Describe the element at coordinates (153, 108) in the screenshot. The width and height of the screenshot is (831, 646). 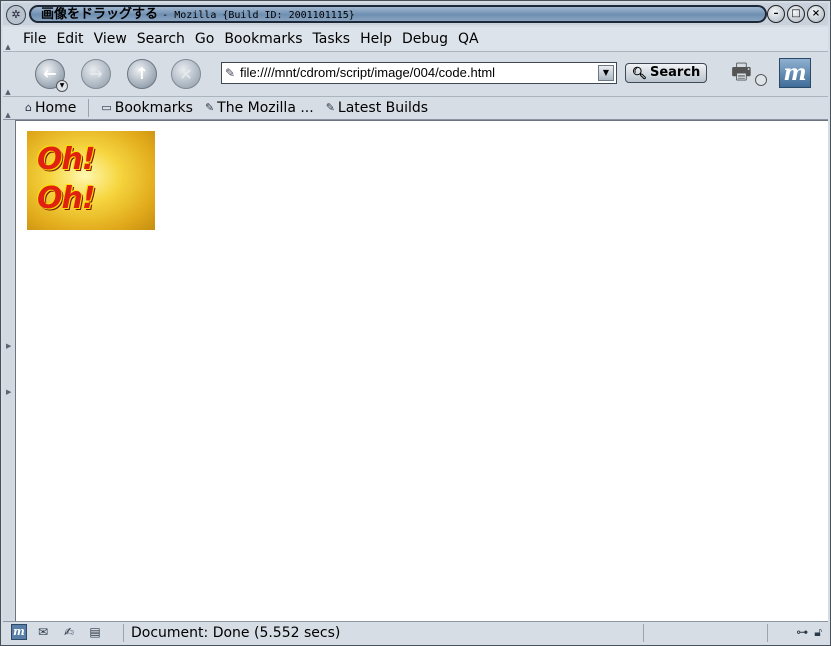
I see `bookmarks-label: Bookmarks` at that location.